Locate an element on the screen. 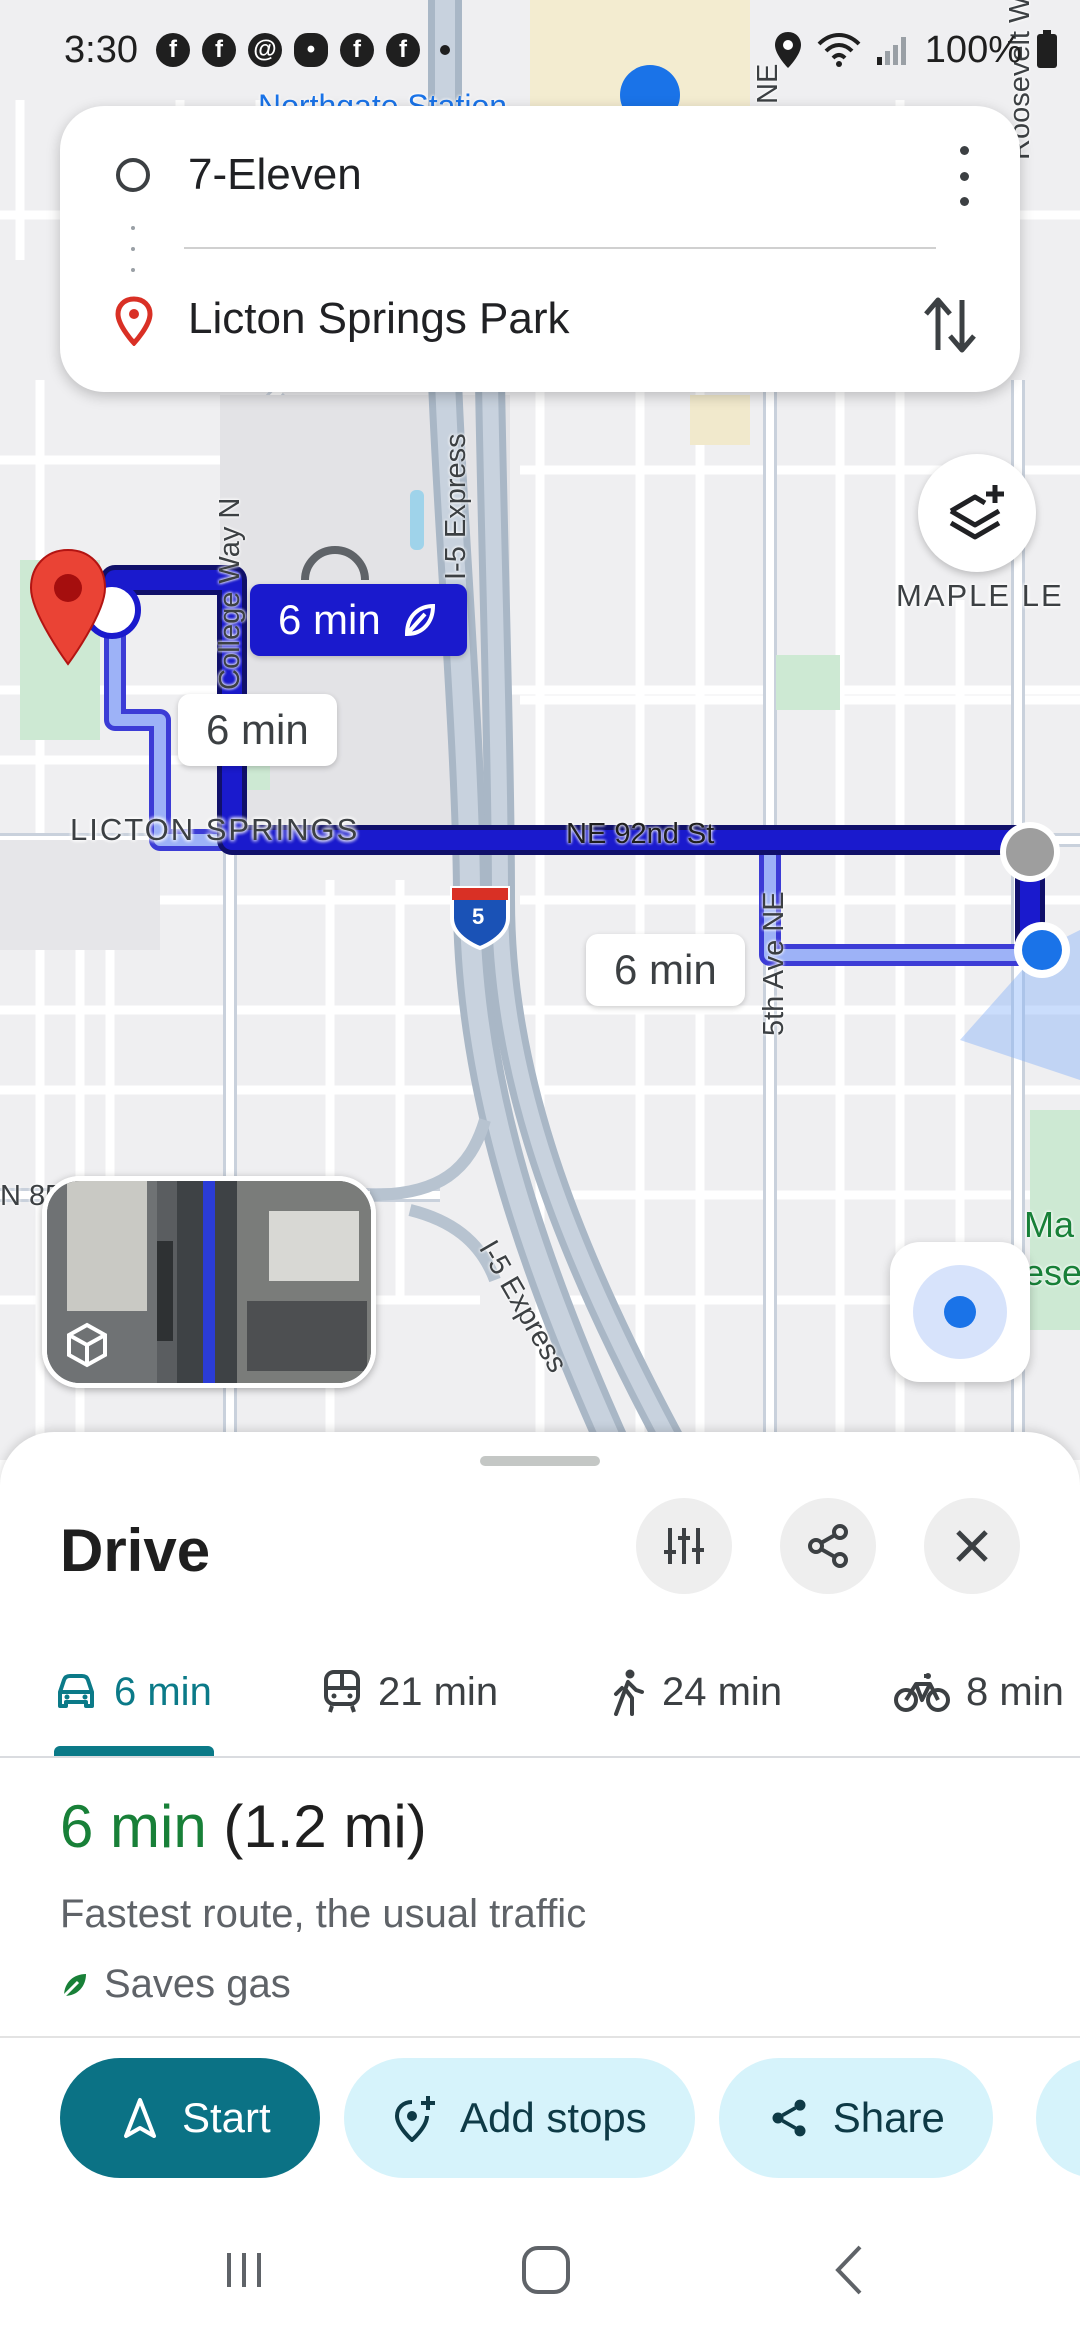  destination-pin-small-icon is located at coordinates (134, 321).